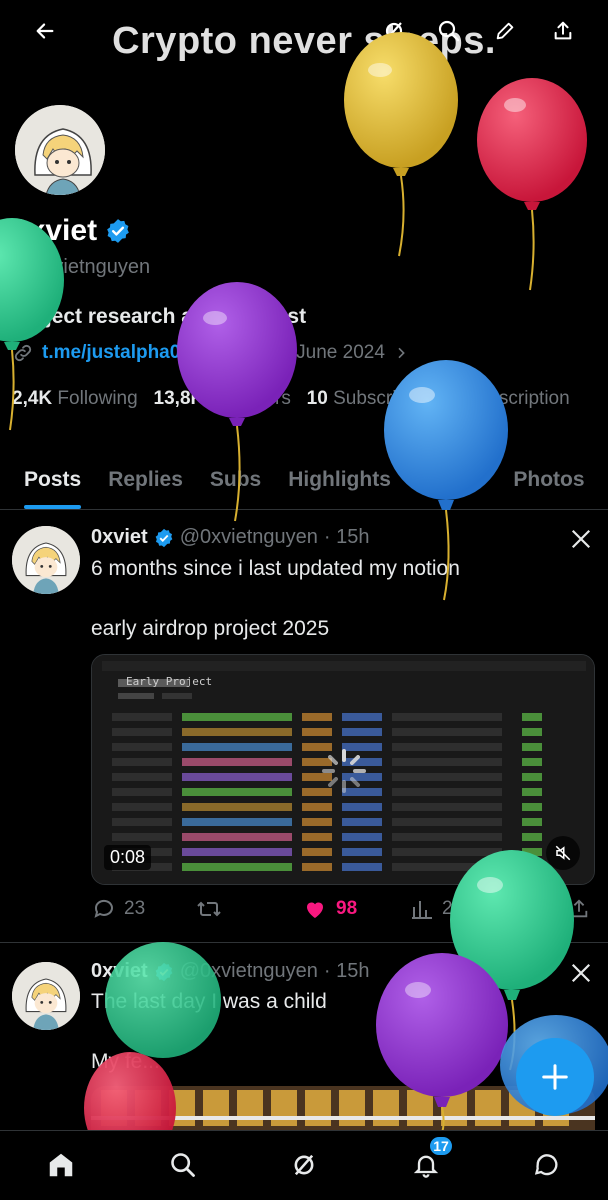  What do you see at coordinates (548, 483) in the screenshot?
I see `tab-photos: Photos` at bounding box center [548, 483].